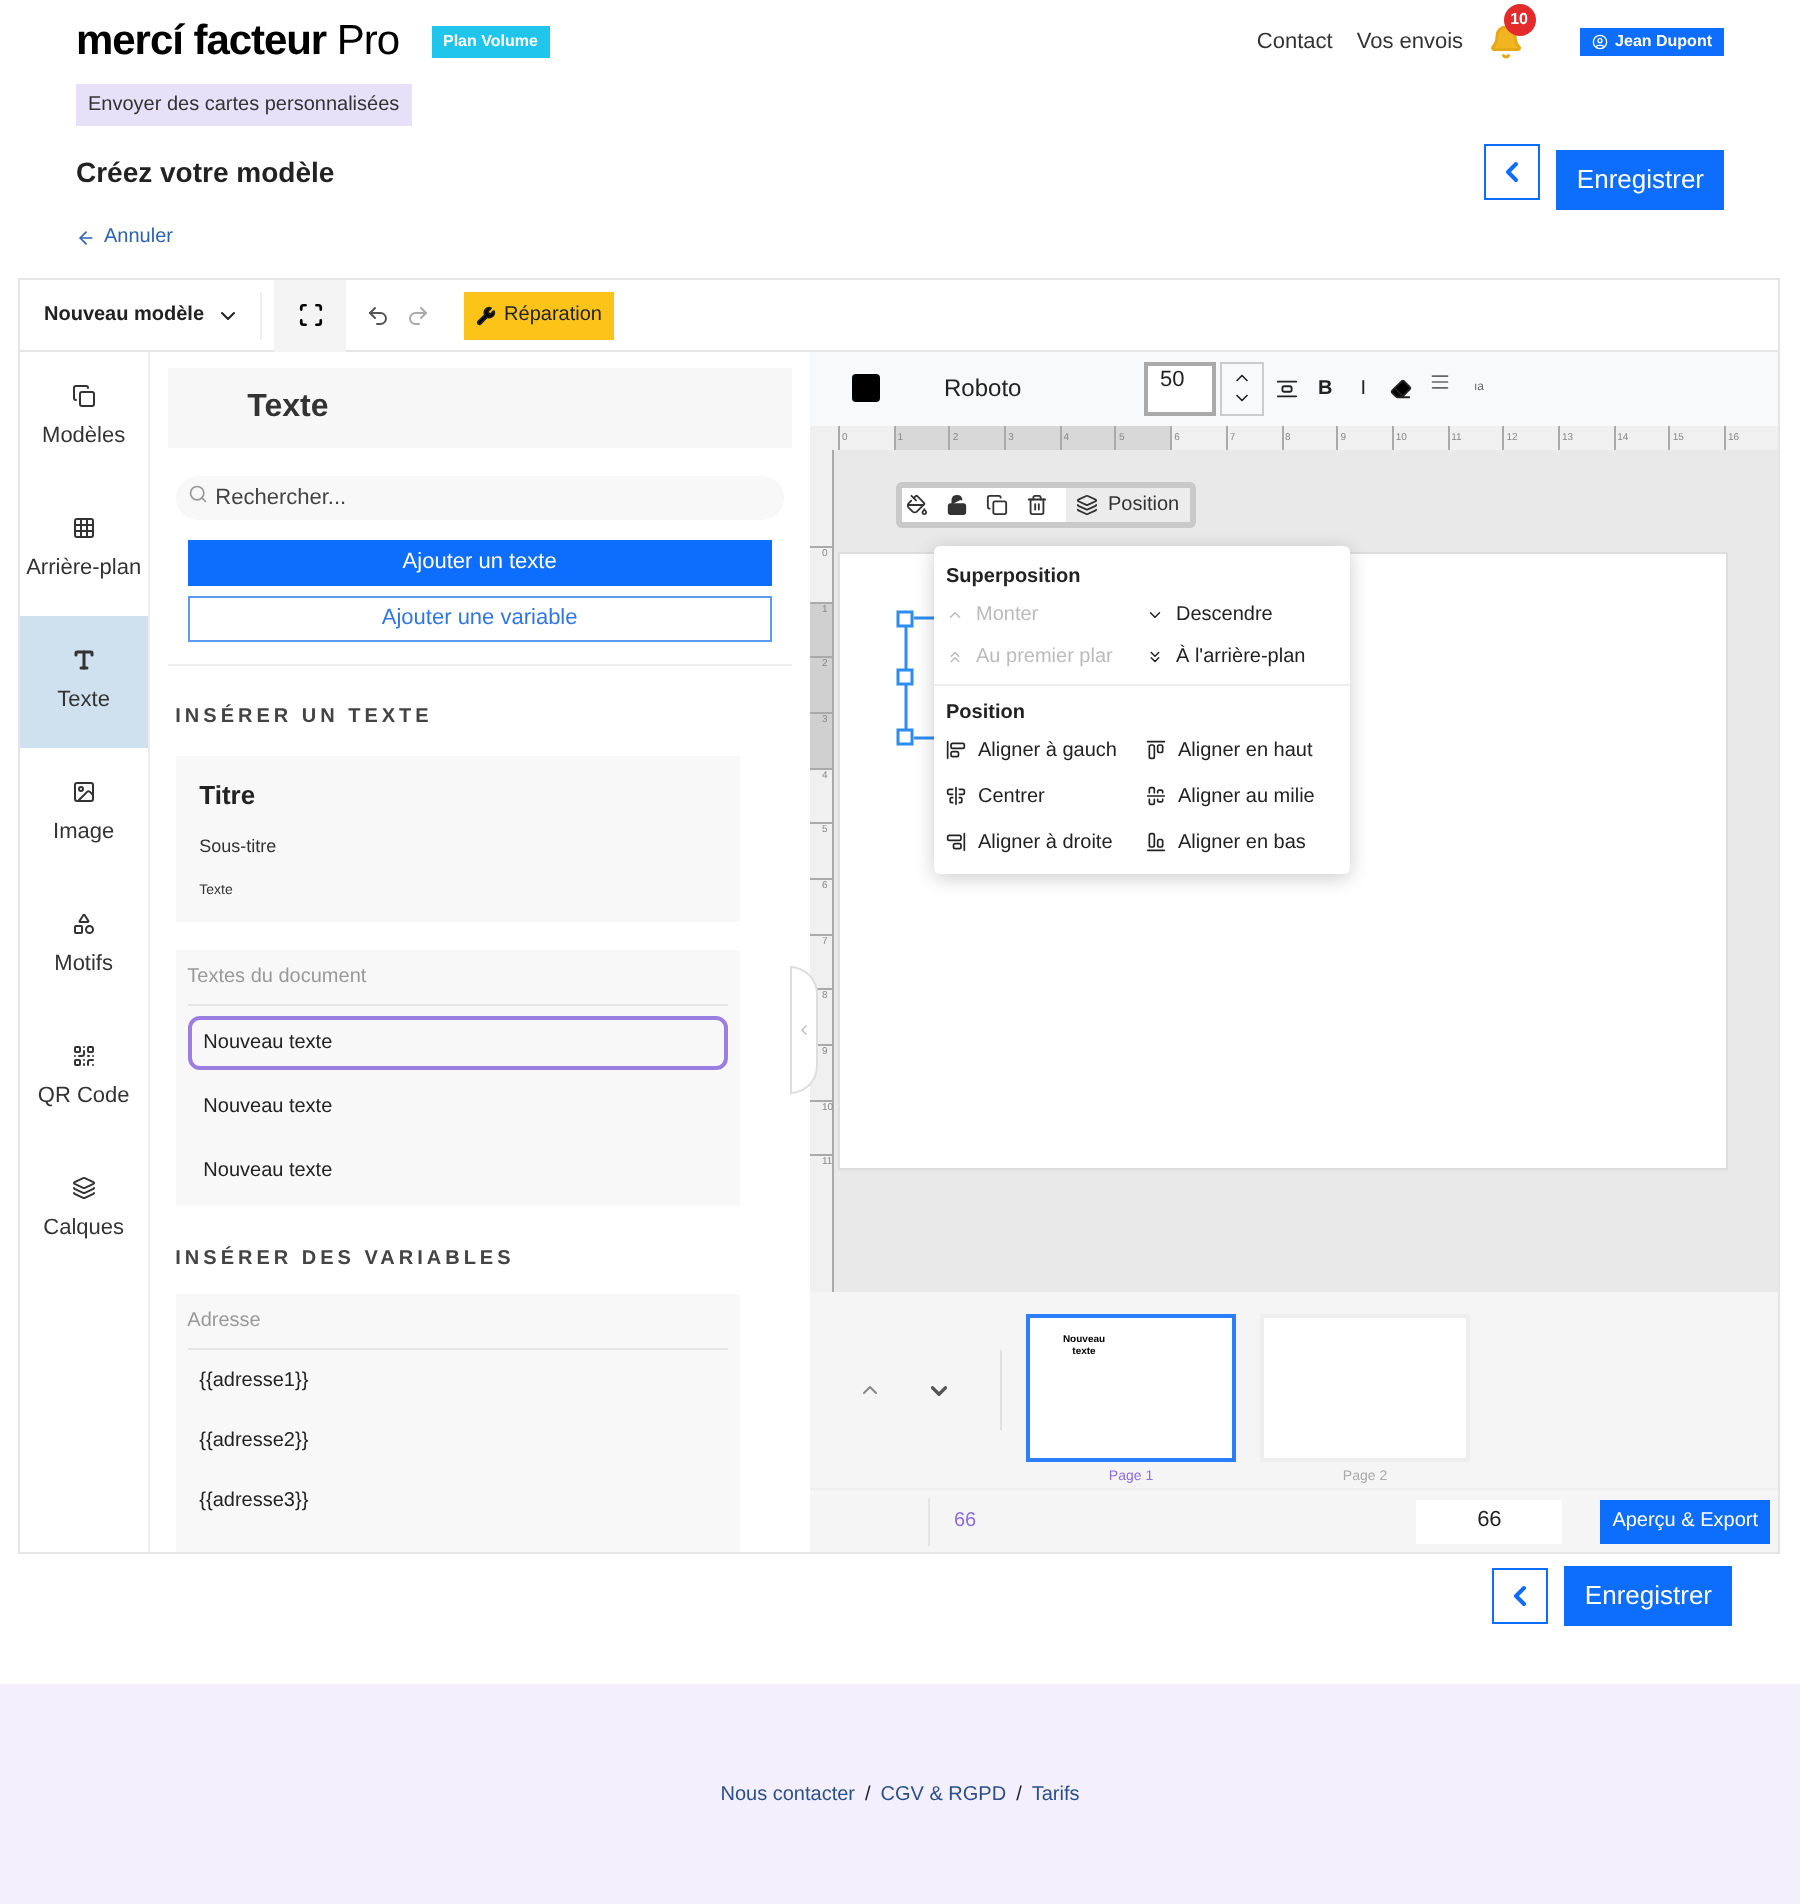 The image size is (1800, 1904). What do you see at coordinates (457, 978) in the screenshot?
I see `list-heading: Textes du document` at bounding box center [457, 978].